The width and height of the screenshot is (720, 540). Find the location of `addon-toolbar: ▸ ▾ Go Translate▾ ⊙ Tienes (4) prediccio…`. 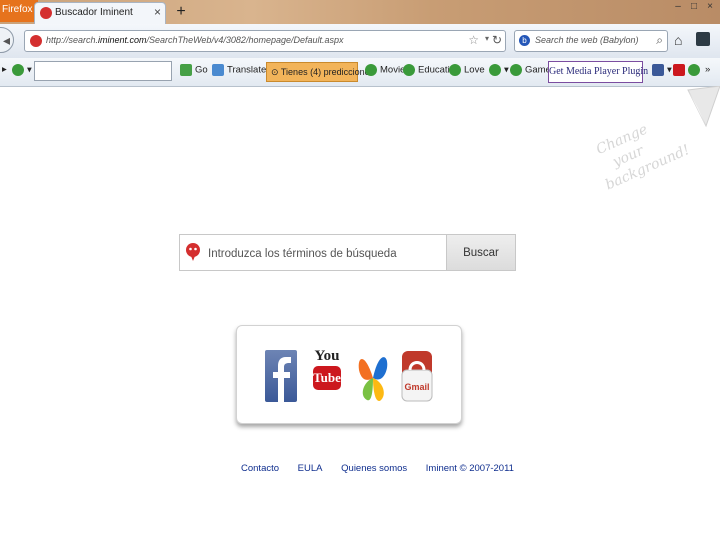

addon-toolbar: ▸ ▾ Go Translate▾ ⊙ Tienes (4) prediccio… is located at coordinates (360, 72).